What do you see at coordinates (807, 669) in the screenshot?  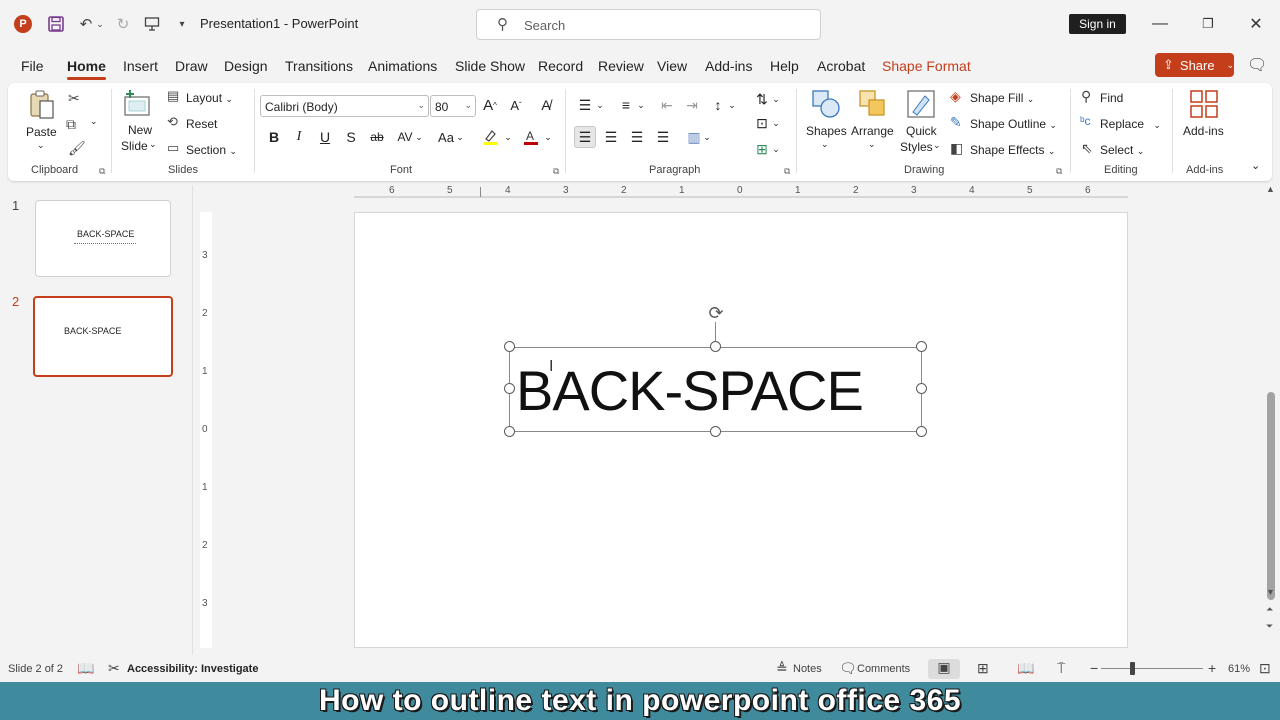 I see `notes-button: Notes` at bounding box center [807, 669].